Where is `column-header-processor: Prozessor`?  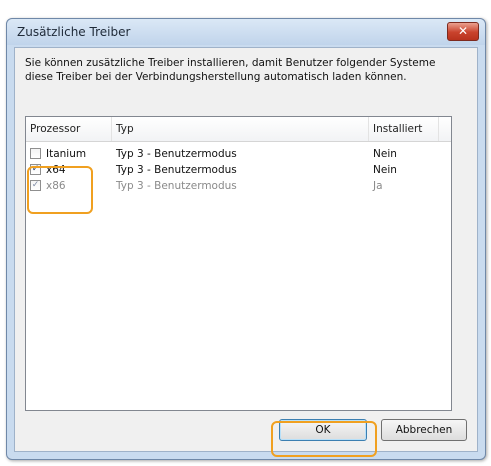 column-header-processor: Prozessor is located at coordinates (69, 129).